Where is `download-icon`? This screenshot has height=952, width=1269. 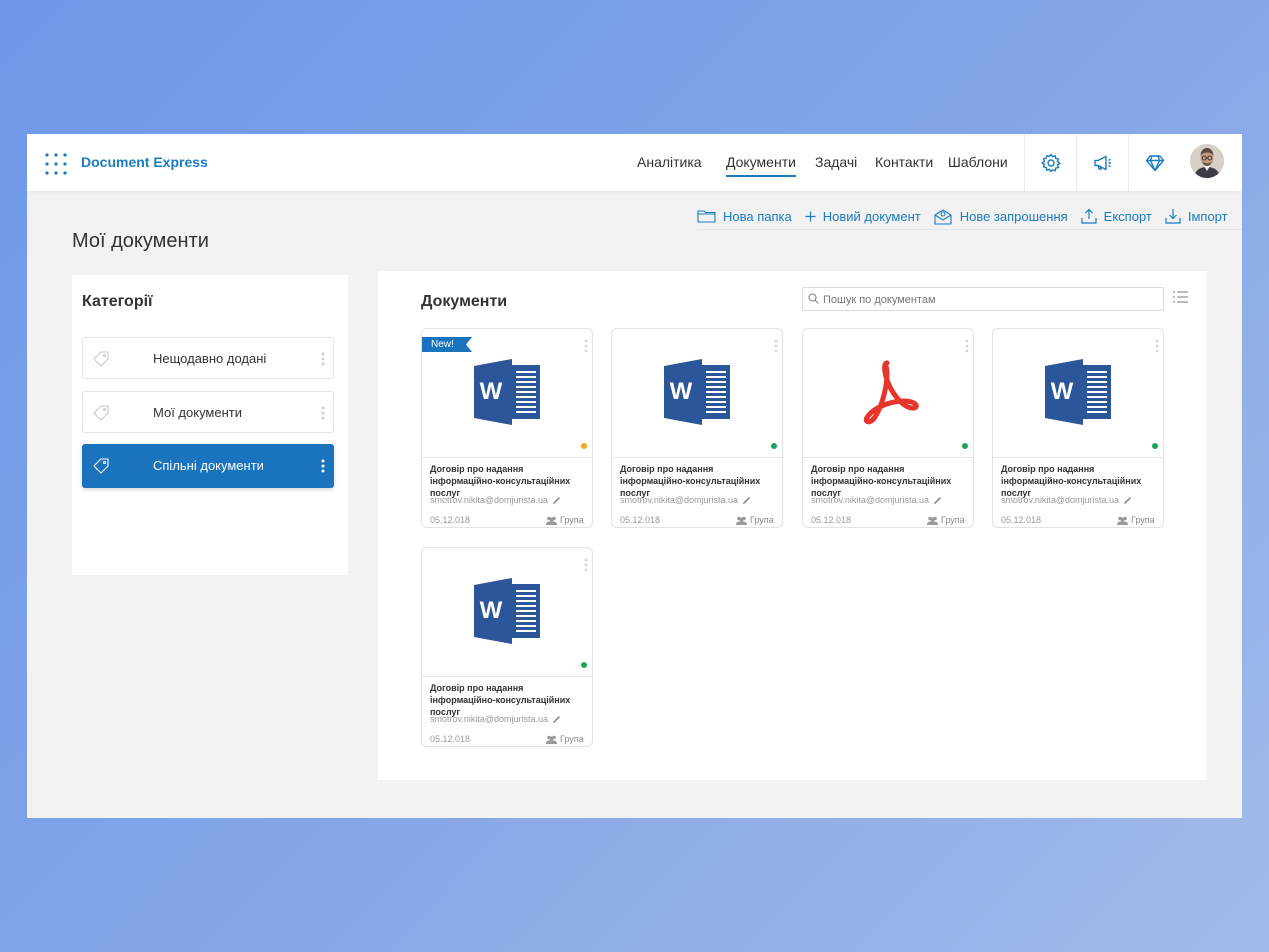
download-icon is located at coordinates (1173, 216).